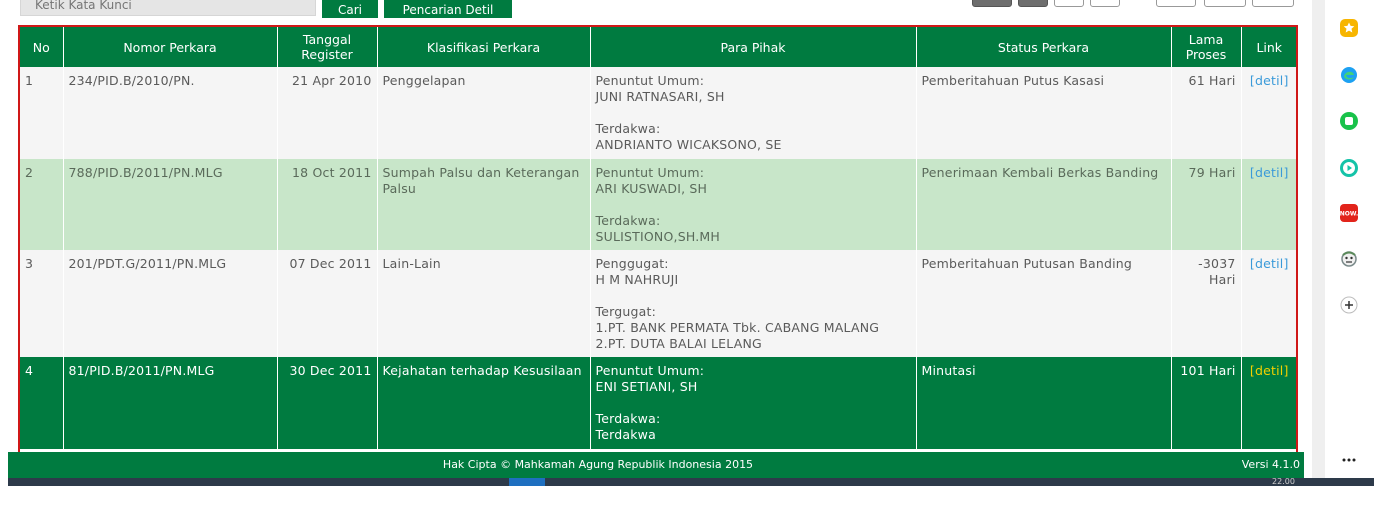  Describe the element at coordinates (737, 327) in the screenshot. I see `party-name: 1.PT. BANK PERMATA Tbk. CABANG MALANG` at that location.